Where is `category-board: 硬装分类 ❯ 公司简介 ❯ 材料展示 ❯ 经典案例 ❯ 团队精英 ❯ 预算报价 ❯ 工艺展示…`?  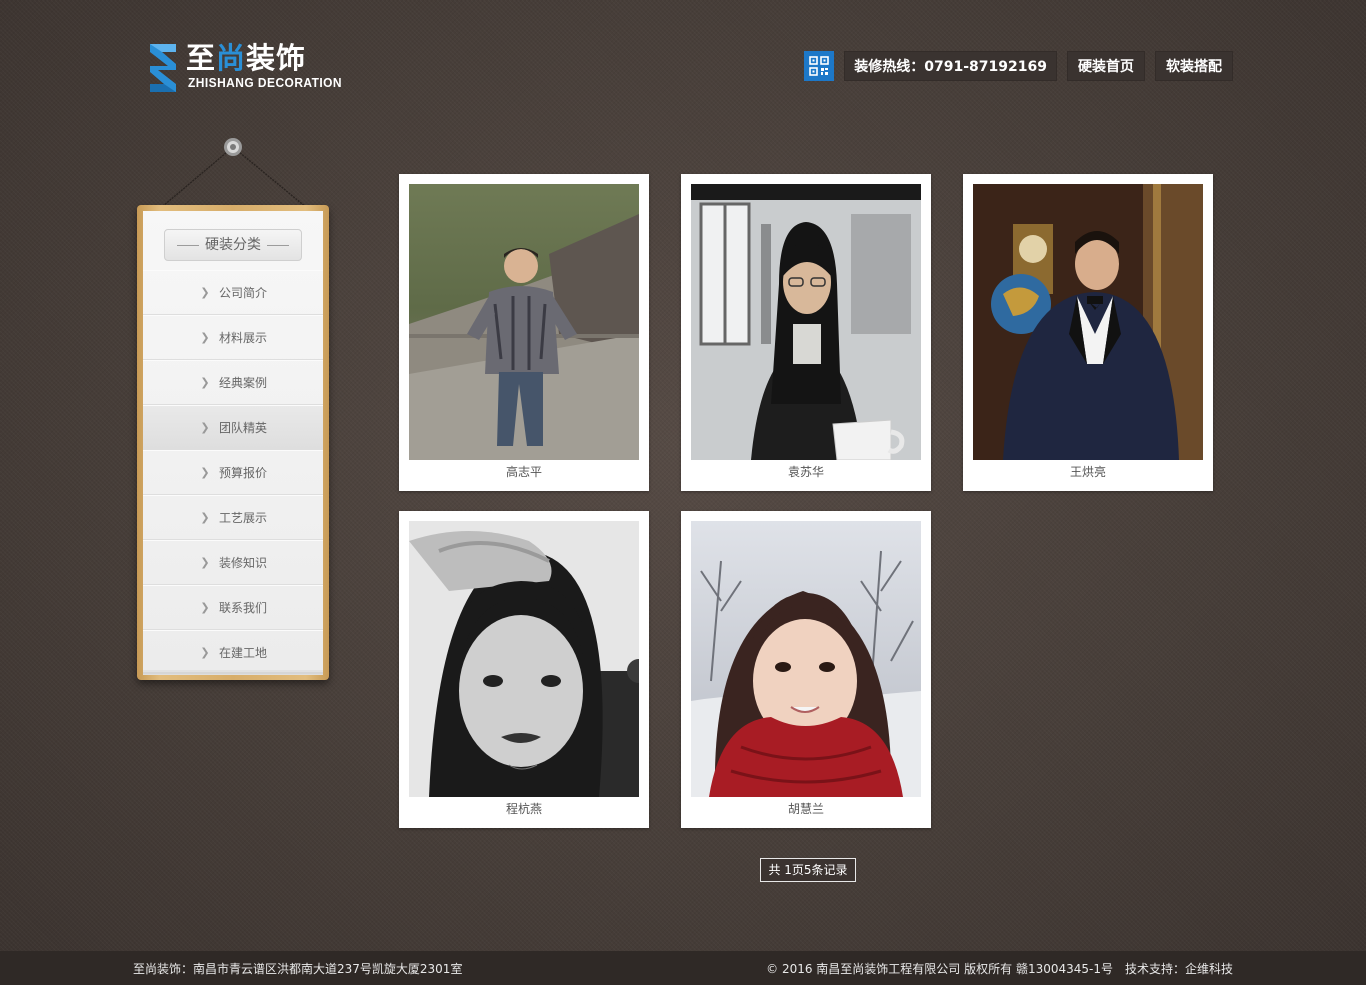 category-board: 硬装分类 ❯ 公司简介 ❯ 材料展示 ❯ 经典案例 ❯ 团队精英 ❯ 预算报价 ❯ 工艺展示… is located at coordinates (233, 442).